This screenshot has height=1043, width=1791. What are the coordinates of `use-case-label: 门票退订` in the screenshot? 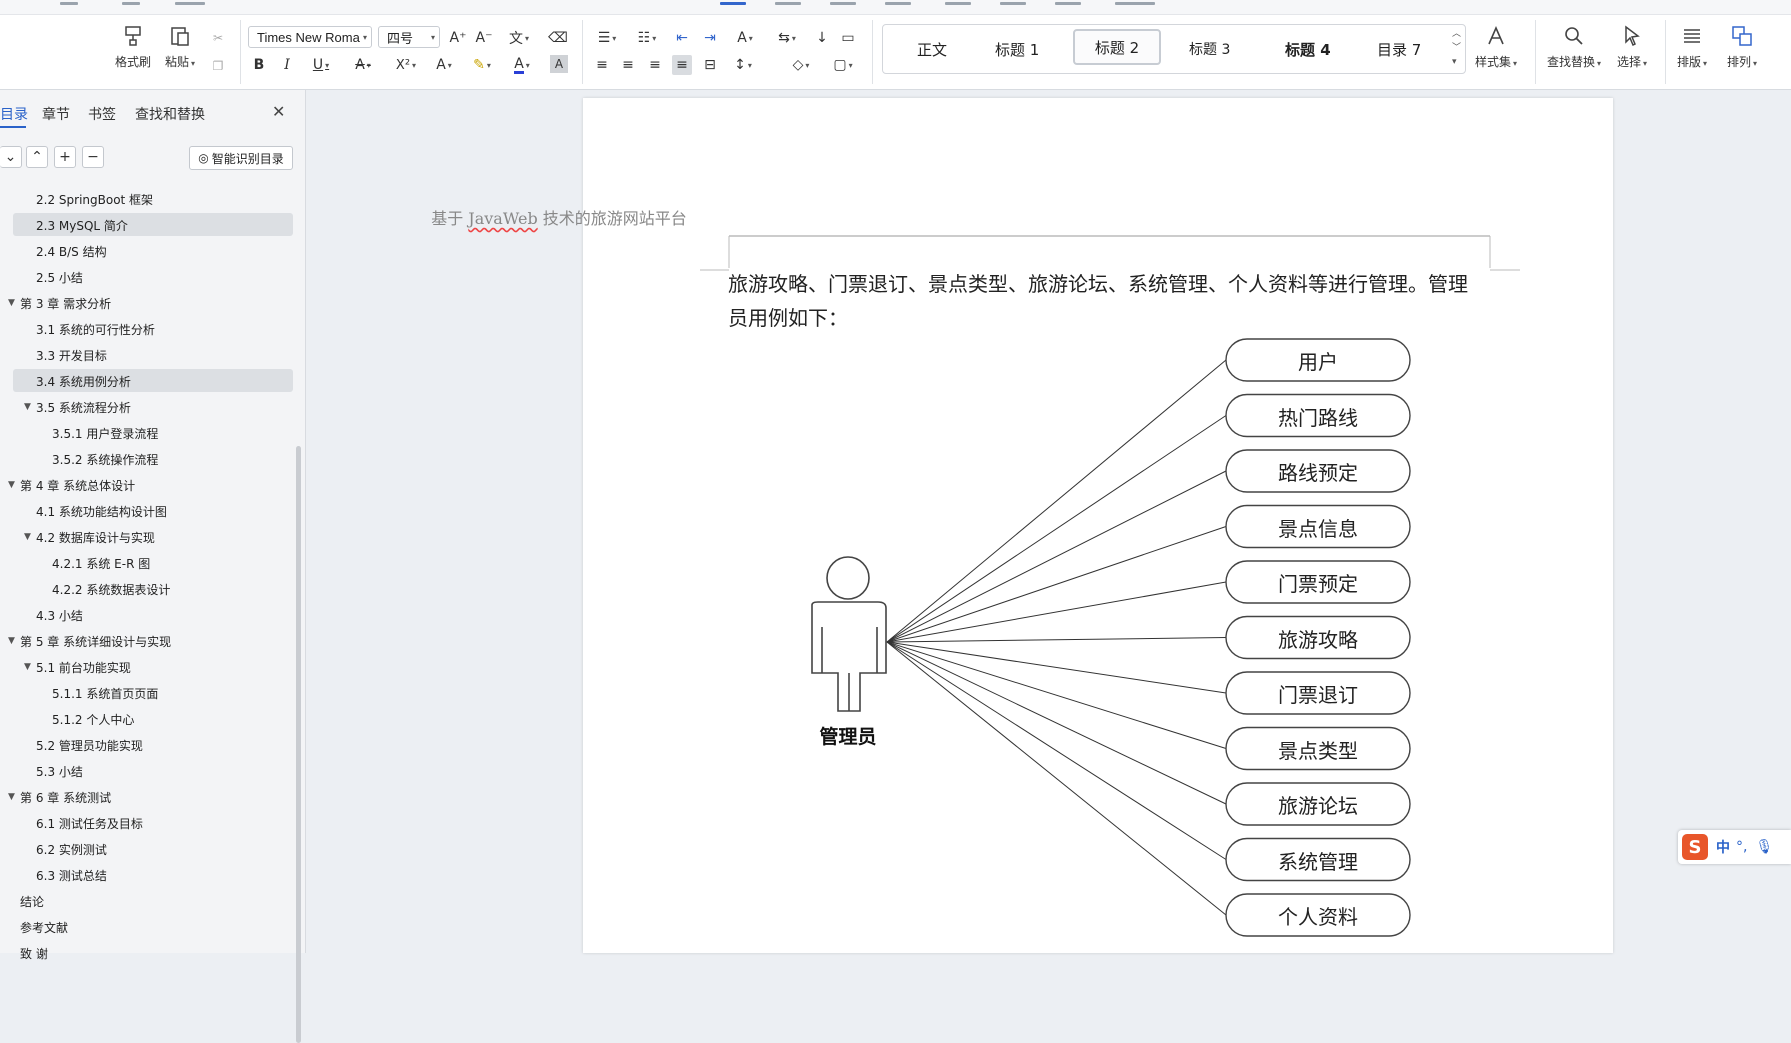 It's located at (1318, 695).